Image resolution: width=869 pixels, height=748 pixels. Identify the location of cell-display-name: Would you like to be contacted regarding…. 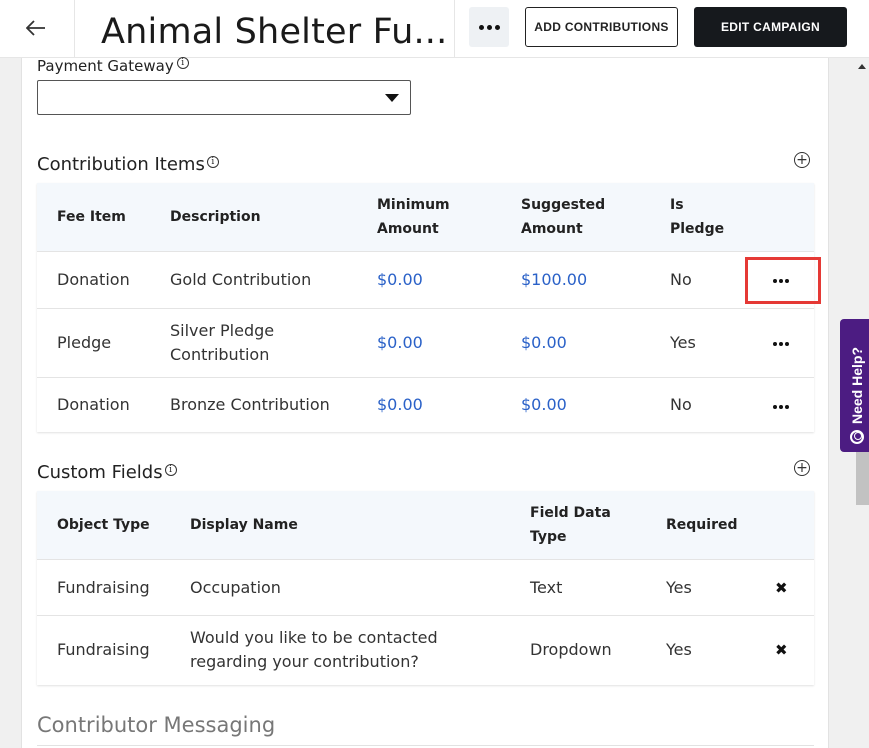
(314, 650).